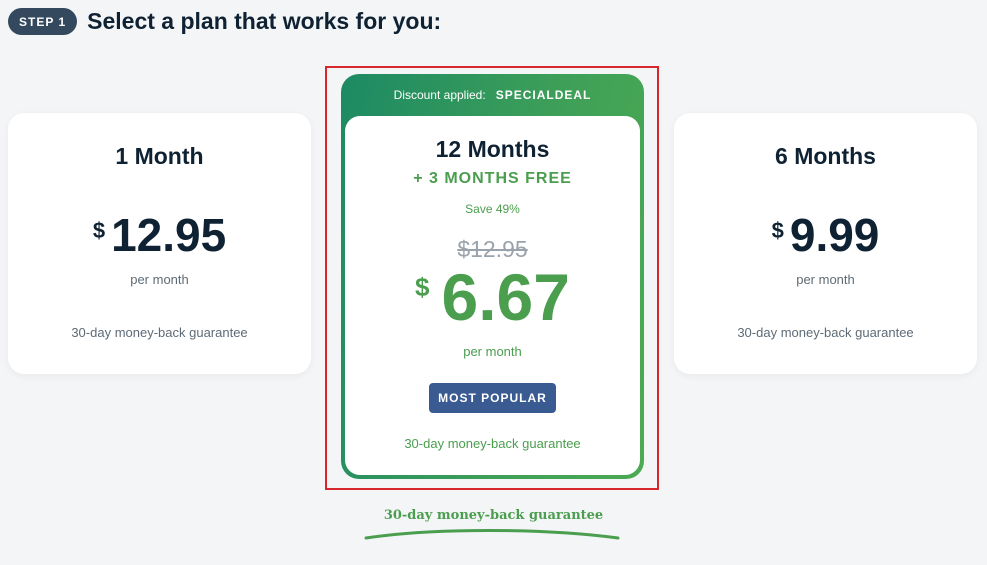 The width and height of the screenshot is (987, 565). What do you see at coordinates (264, 21) in the screenshot?
I see `page-title: Select a plan that works for you:` at bounding box center [264, 21].